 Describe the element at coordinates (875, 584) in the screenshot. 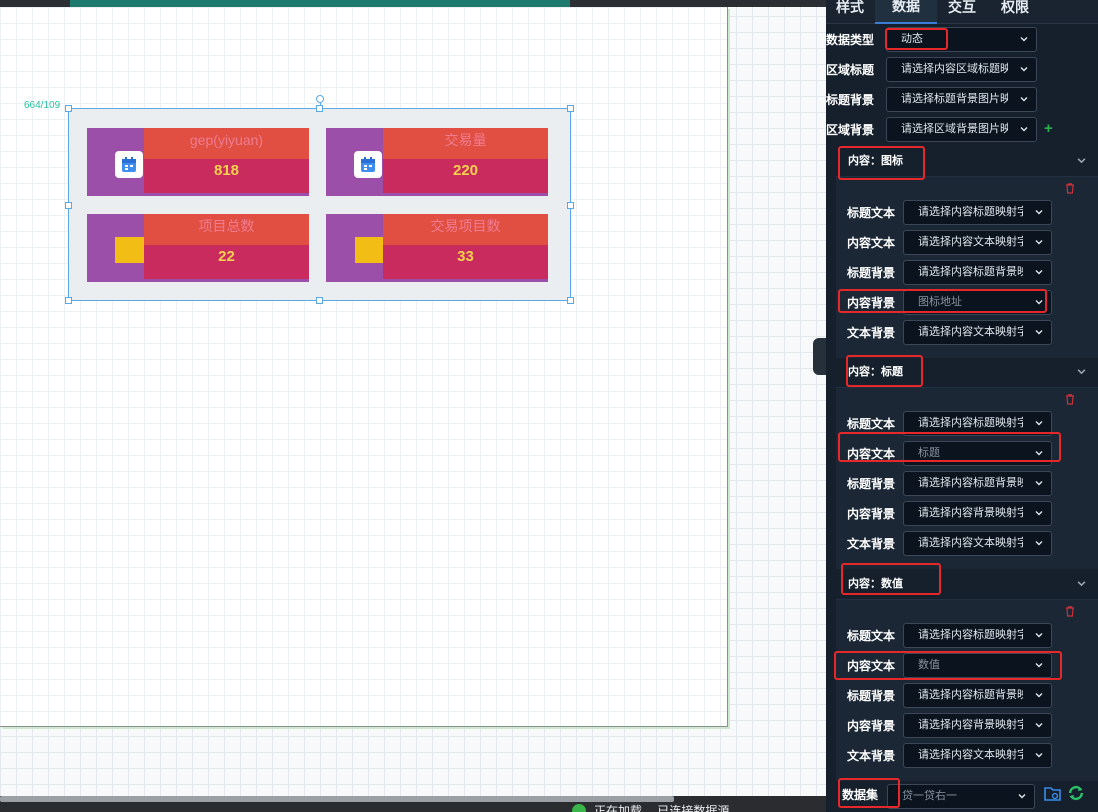

I see `section-title: 内容：数值` at that location.